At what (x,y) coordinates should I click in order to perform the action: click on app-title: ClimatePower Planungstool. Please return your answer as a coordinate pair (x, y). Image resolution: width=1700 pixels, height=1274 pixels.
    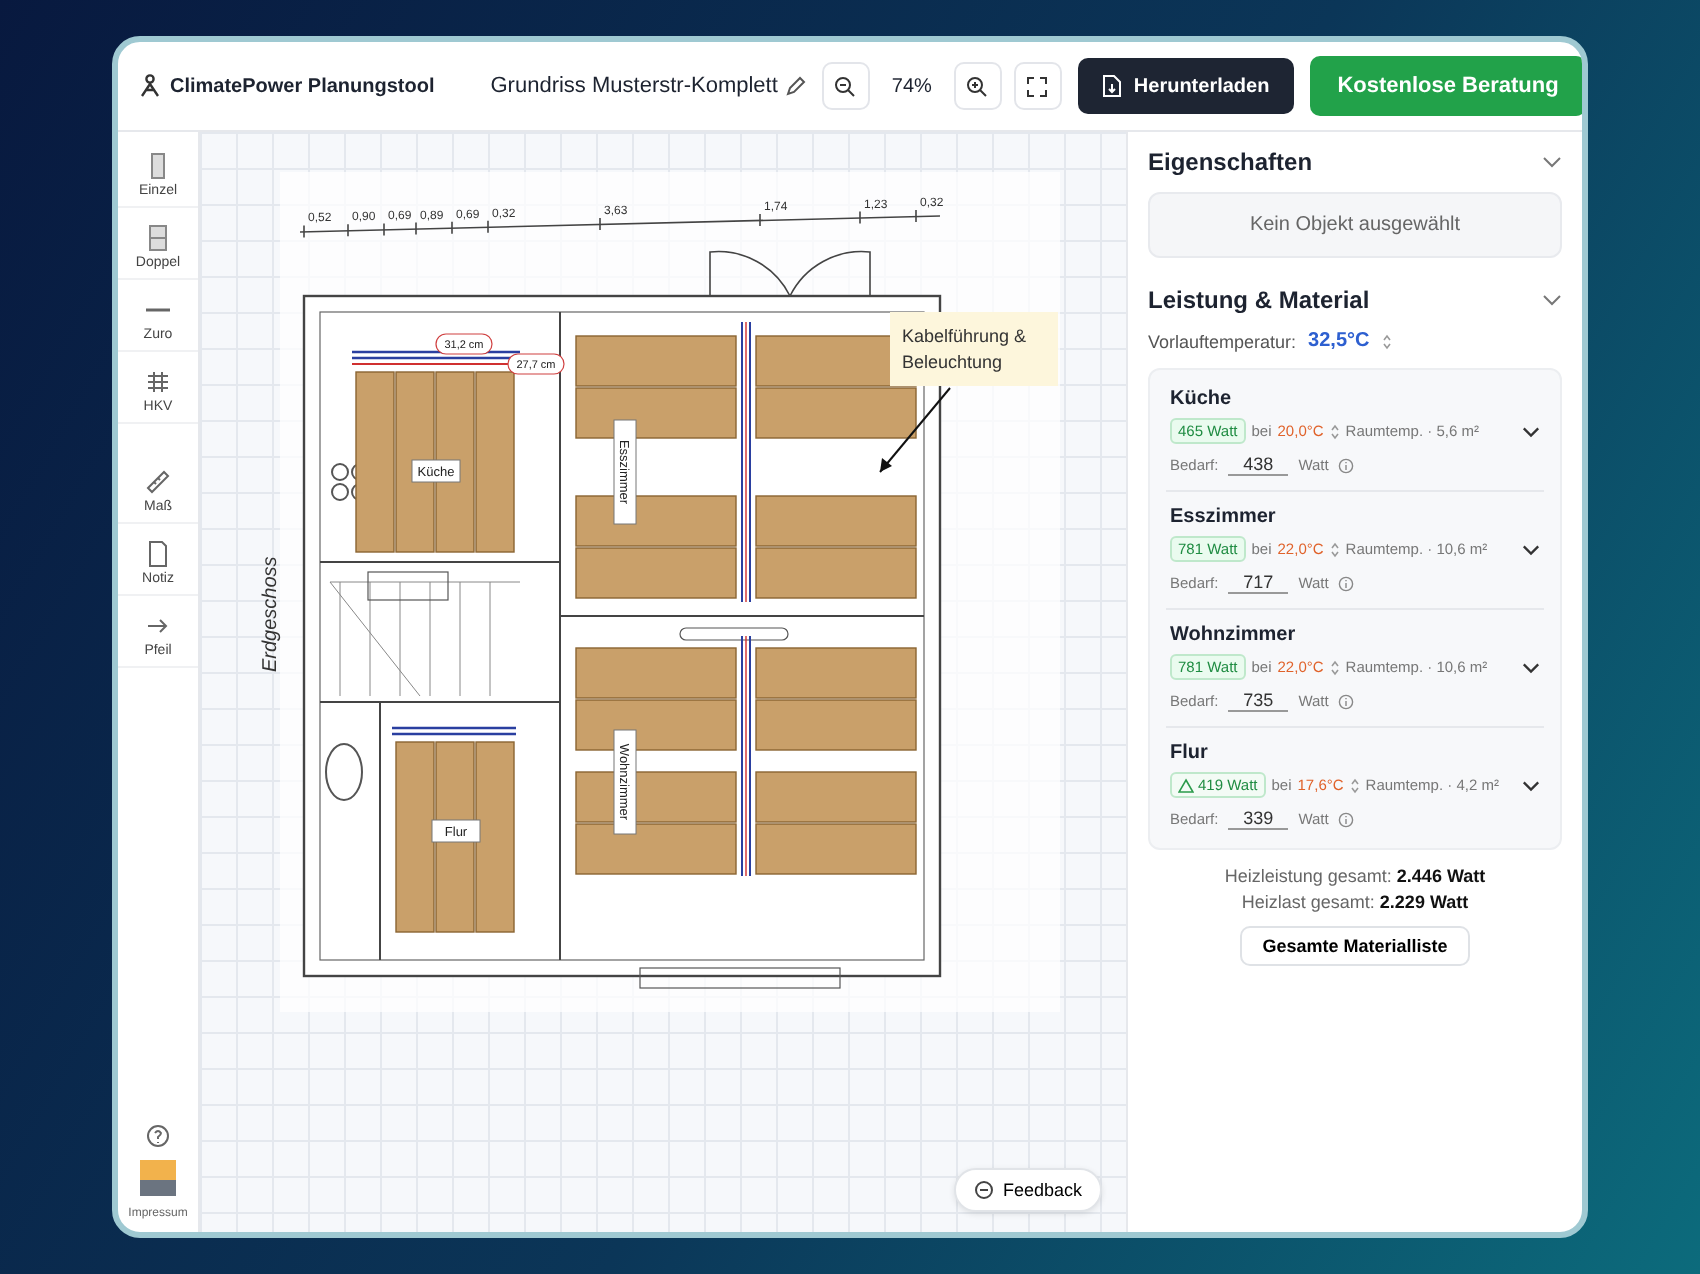
    Looking at the image, I should click on (302, 86).